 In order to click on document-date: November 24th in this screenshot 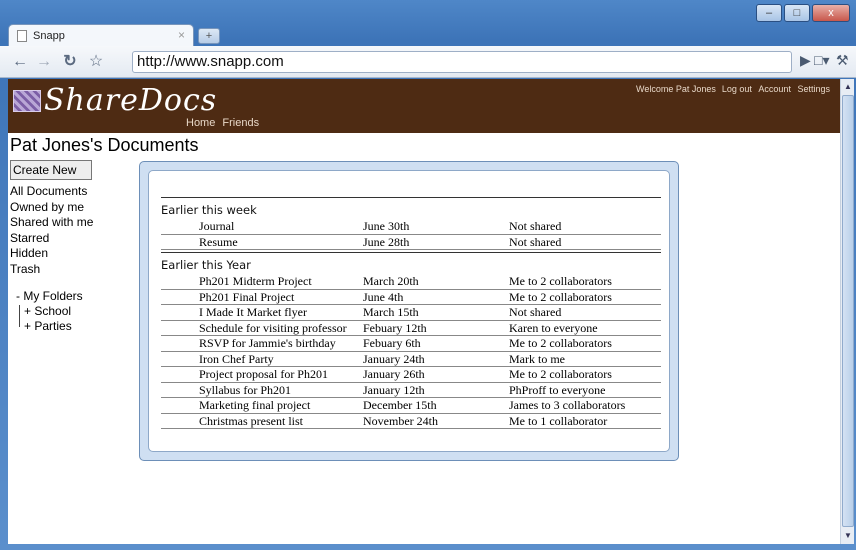, I will do `click(400, 420)`.